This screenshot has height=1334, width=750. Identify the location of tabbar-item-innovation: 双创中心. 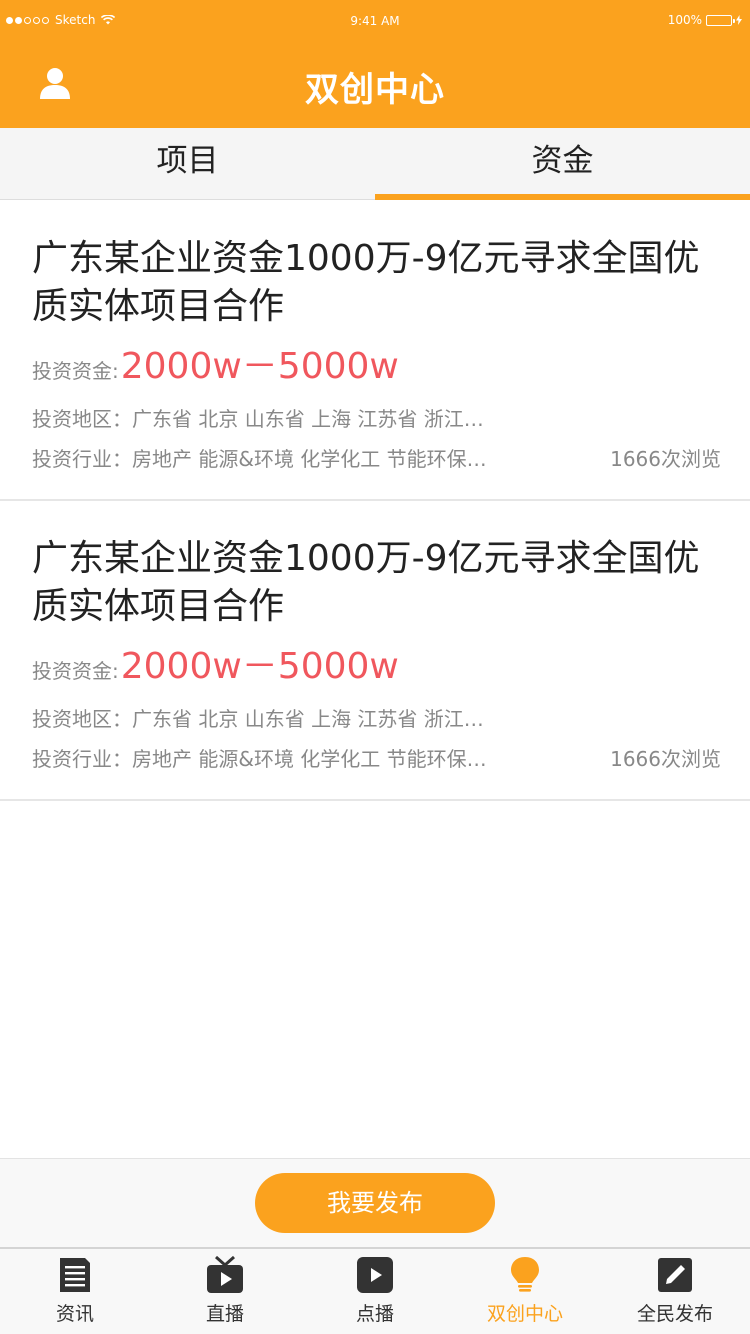
(525, 1291).